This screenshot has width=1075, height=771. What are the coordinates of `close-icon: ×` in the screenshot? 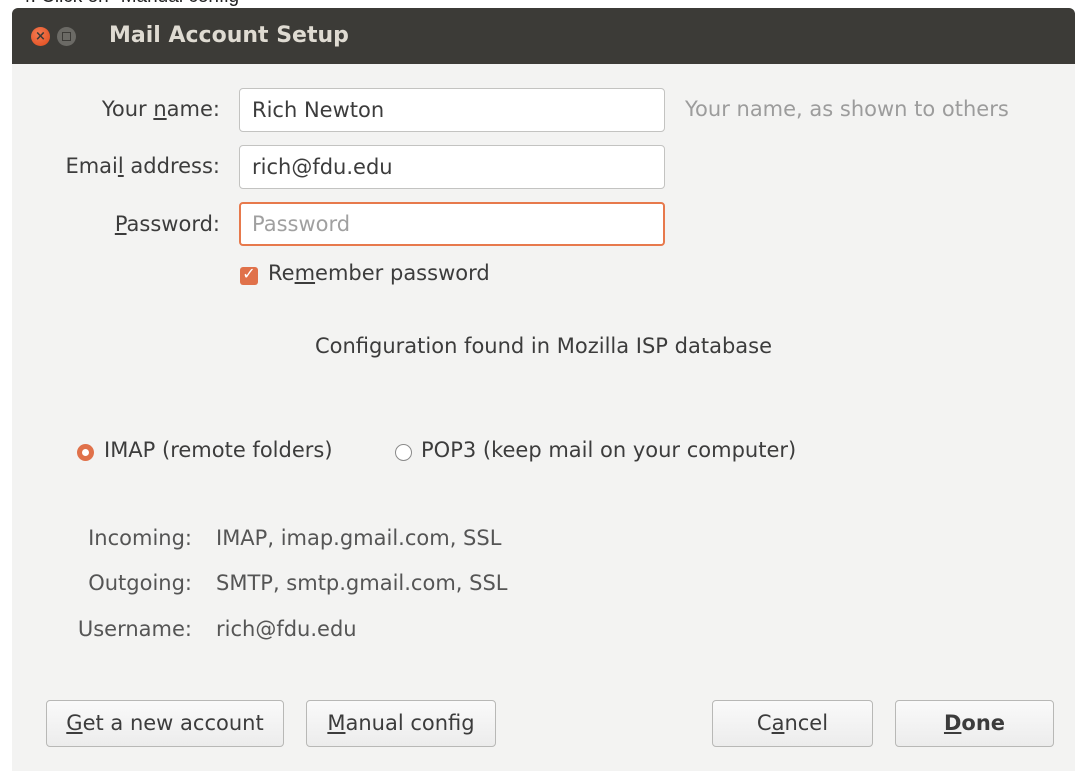 It's located at (40, 36).